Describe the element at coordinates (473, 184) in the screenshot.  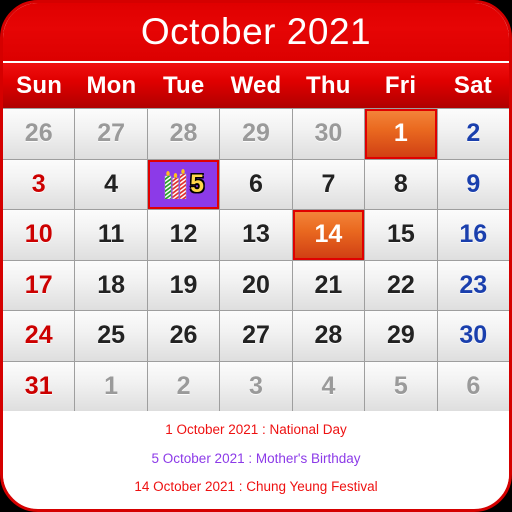
I see `day-cell: 9` at that location.